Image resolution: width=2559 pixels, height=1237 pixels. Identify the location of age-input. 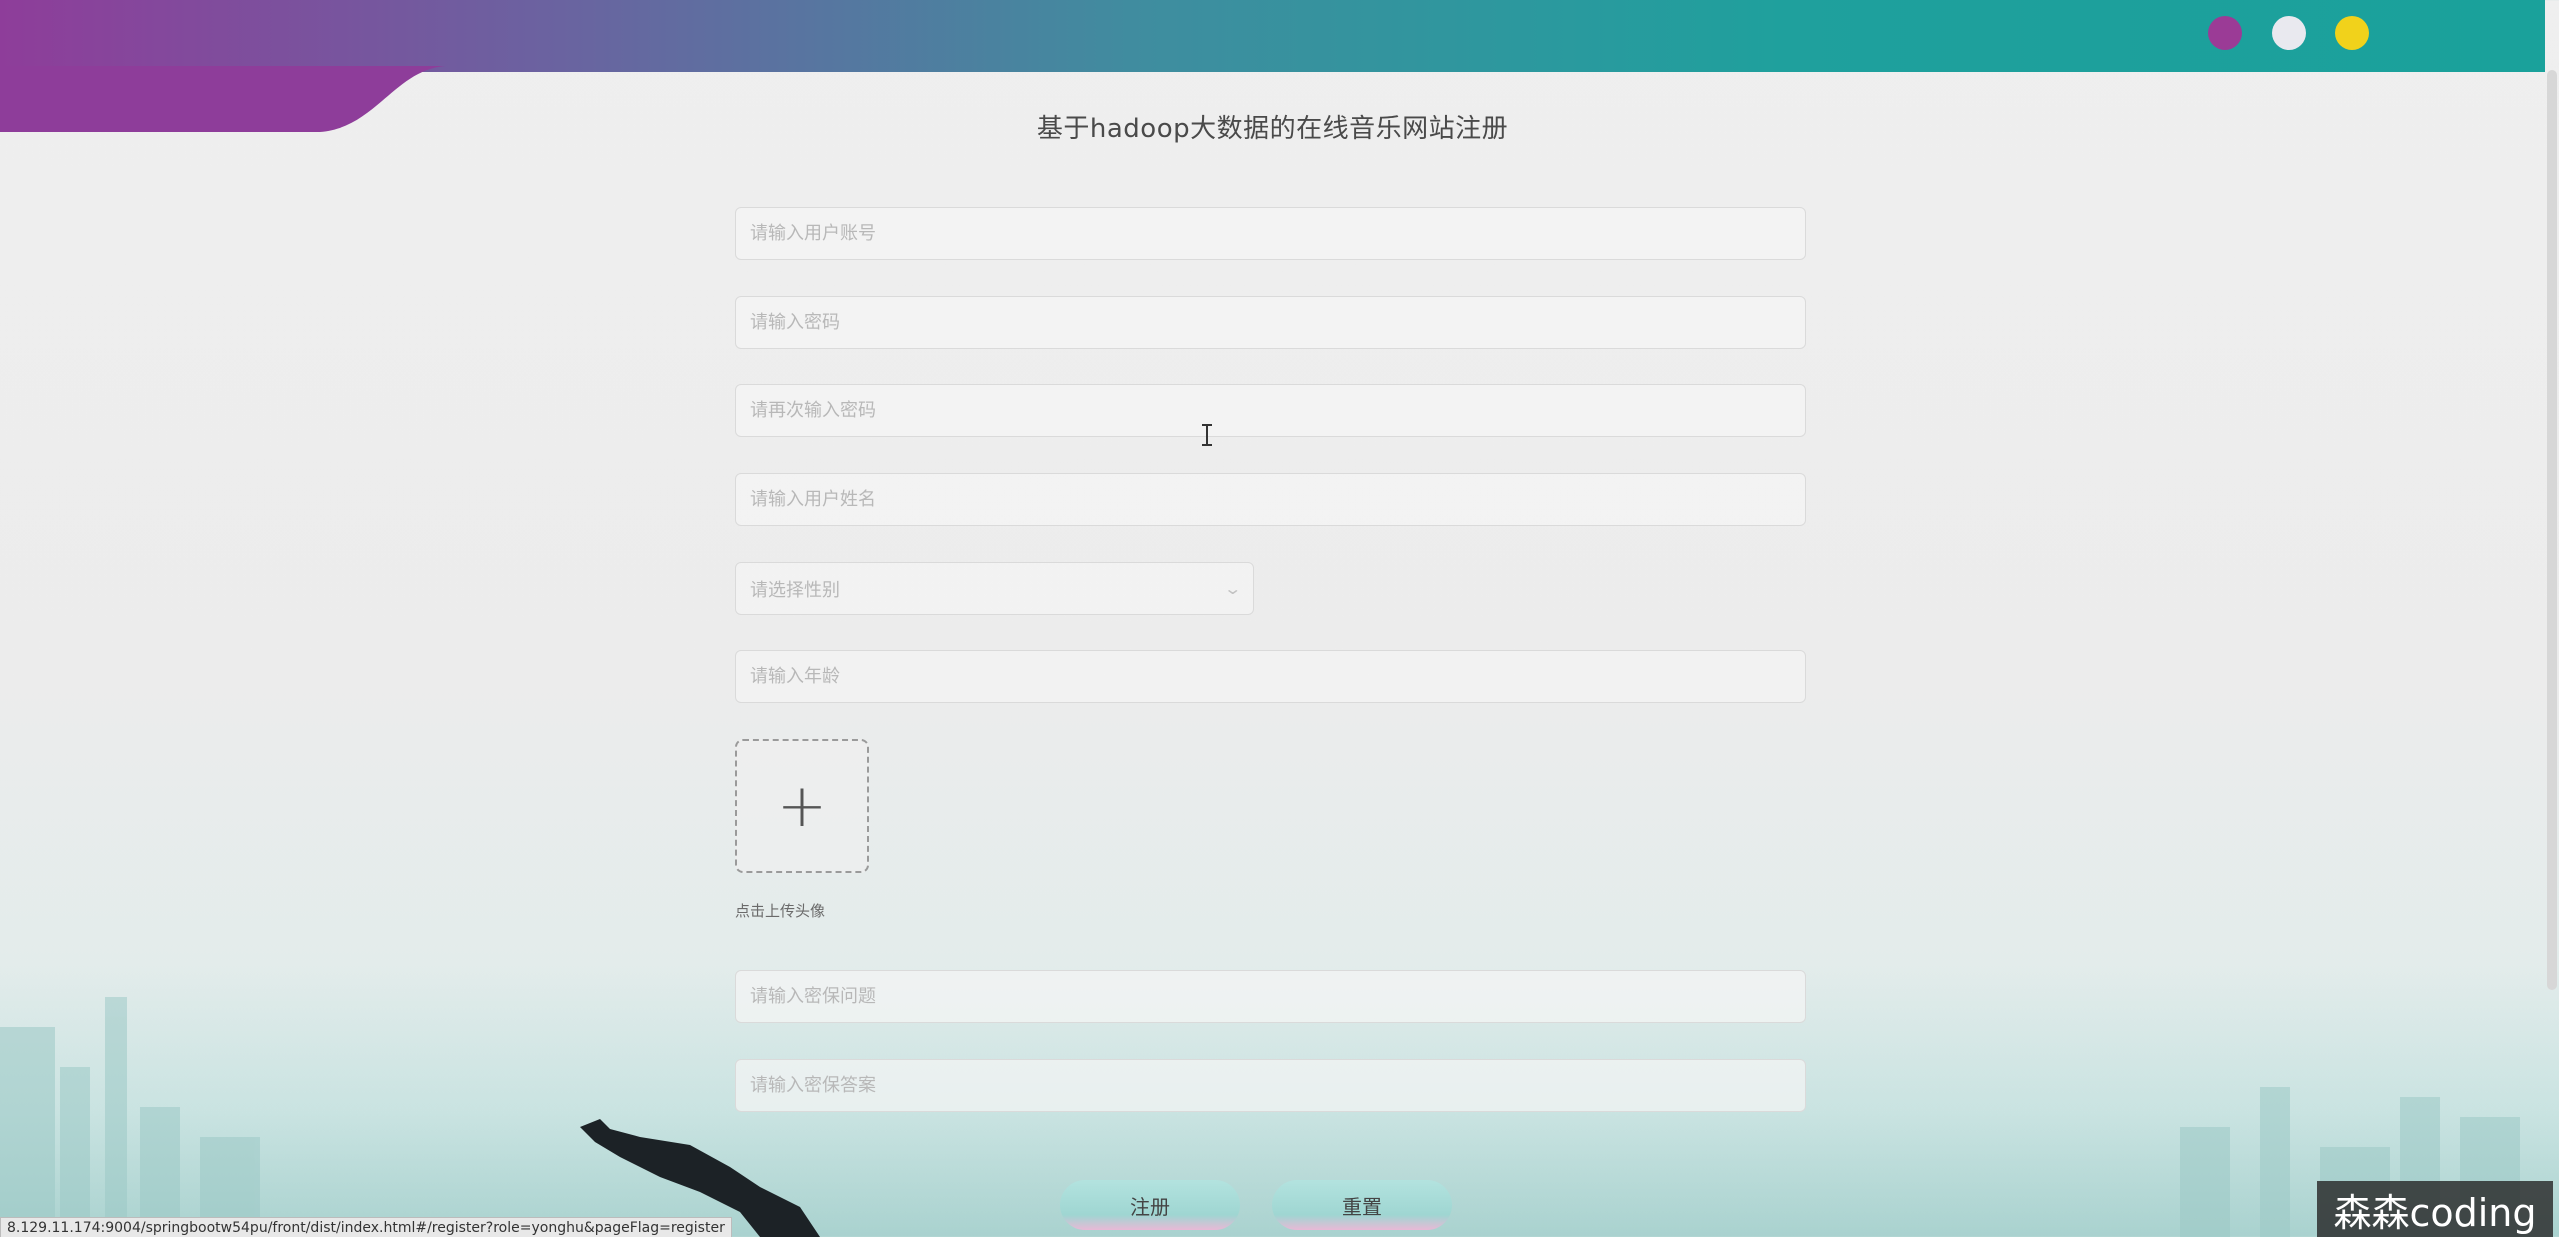
(1270, 676).